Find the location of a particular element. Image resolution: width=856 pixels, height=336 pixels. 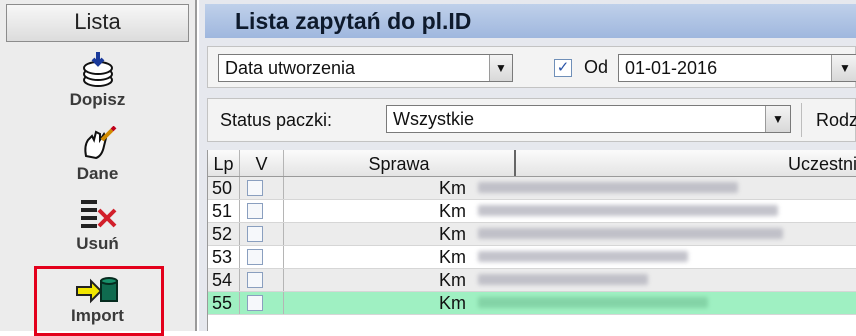

table-row: 54 Km is located at coordinates (532, 280).